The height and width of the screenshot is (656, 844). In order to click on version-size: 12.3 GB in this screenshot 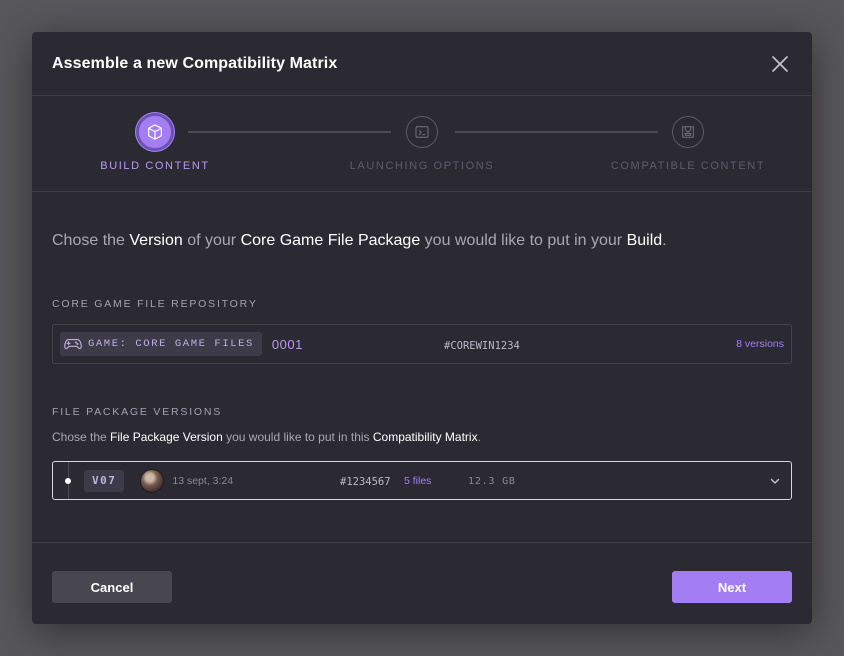, I will do `click(492, 481)`.